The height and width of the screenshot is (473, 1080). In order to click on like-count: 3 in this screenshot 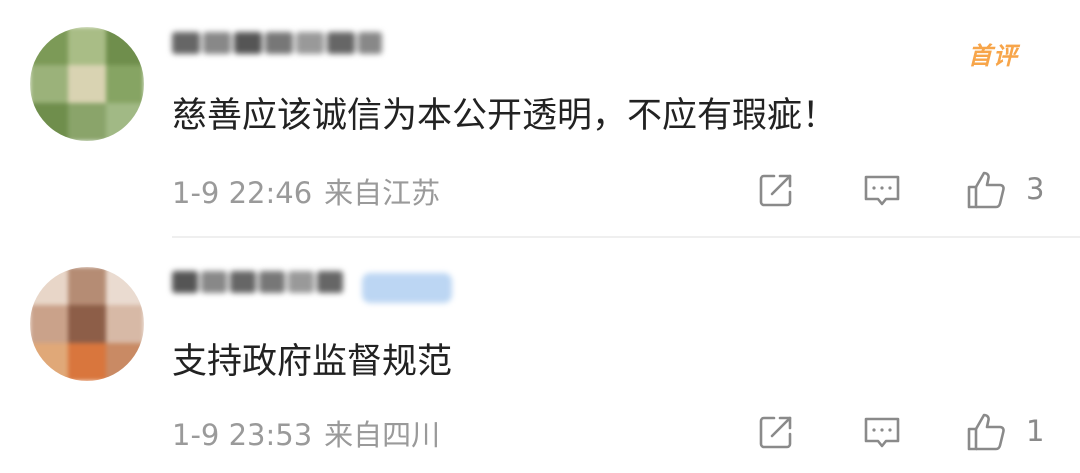, I will do `click(1035, 189)`.